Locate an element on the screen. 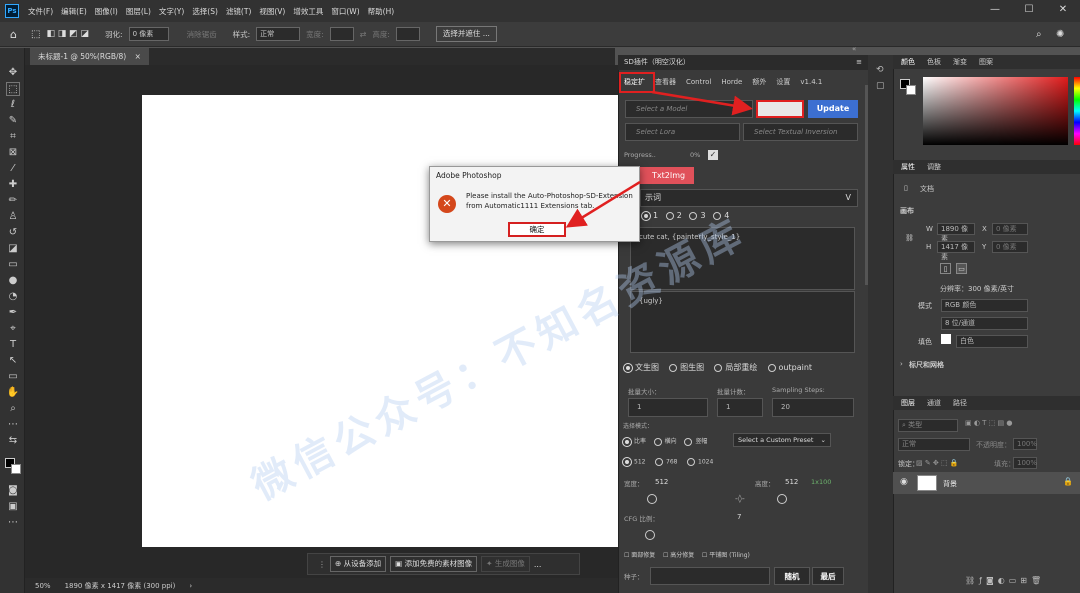  path-selection-tool-icon: ↖ is located at coordinates (13, 361).